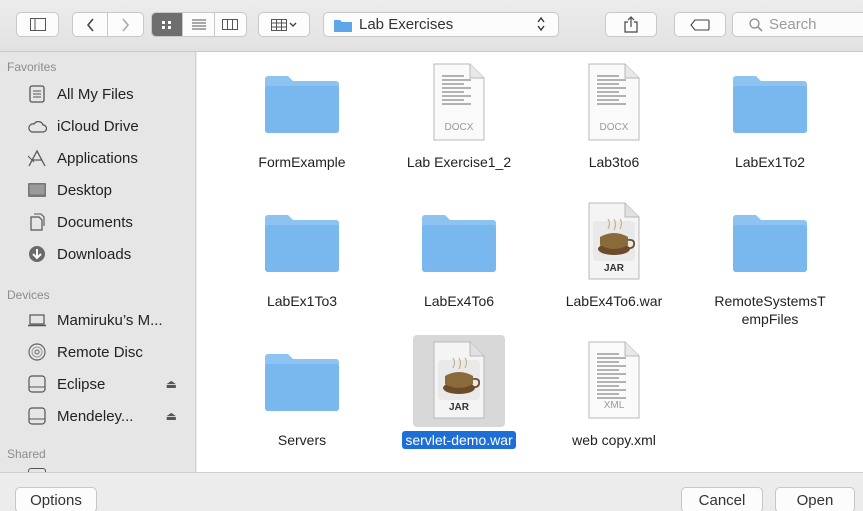 The width and height of the screenshot is (863, 511). Describe the element at coordinates (37, 190) in the screenshot. I see `desktop-icon` at that location.